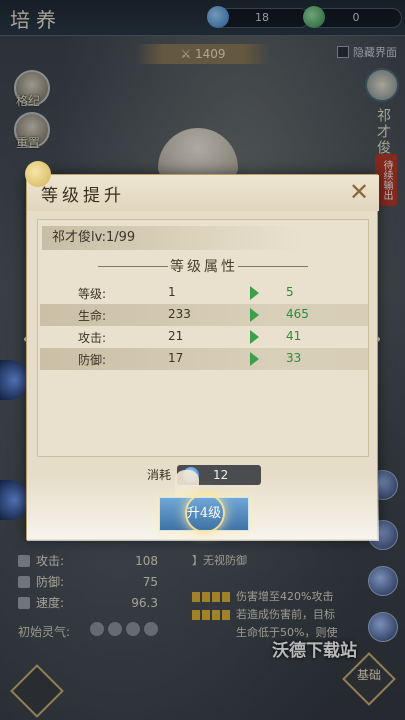 The width and height of the screenshot is (405, 720). Describe the element at coordinates (92, 338) in the screenshot. I see `attribute-name: 攻击:` at that location.